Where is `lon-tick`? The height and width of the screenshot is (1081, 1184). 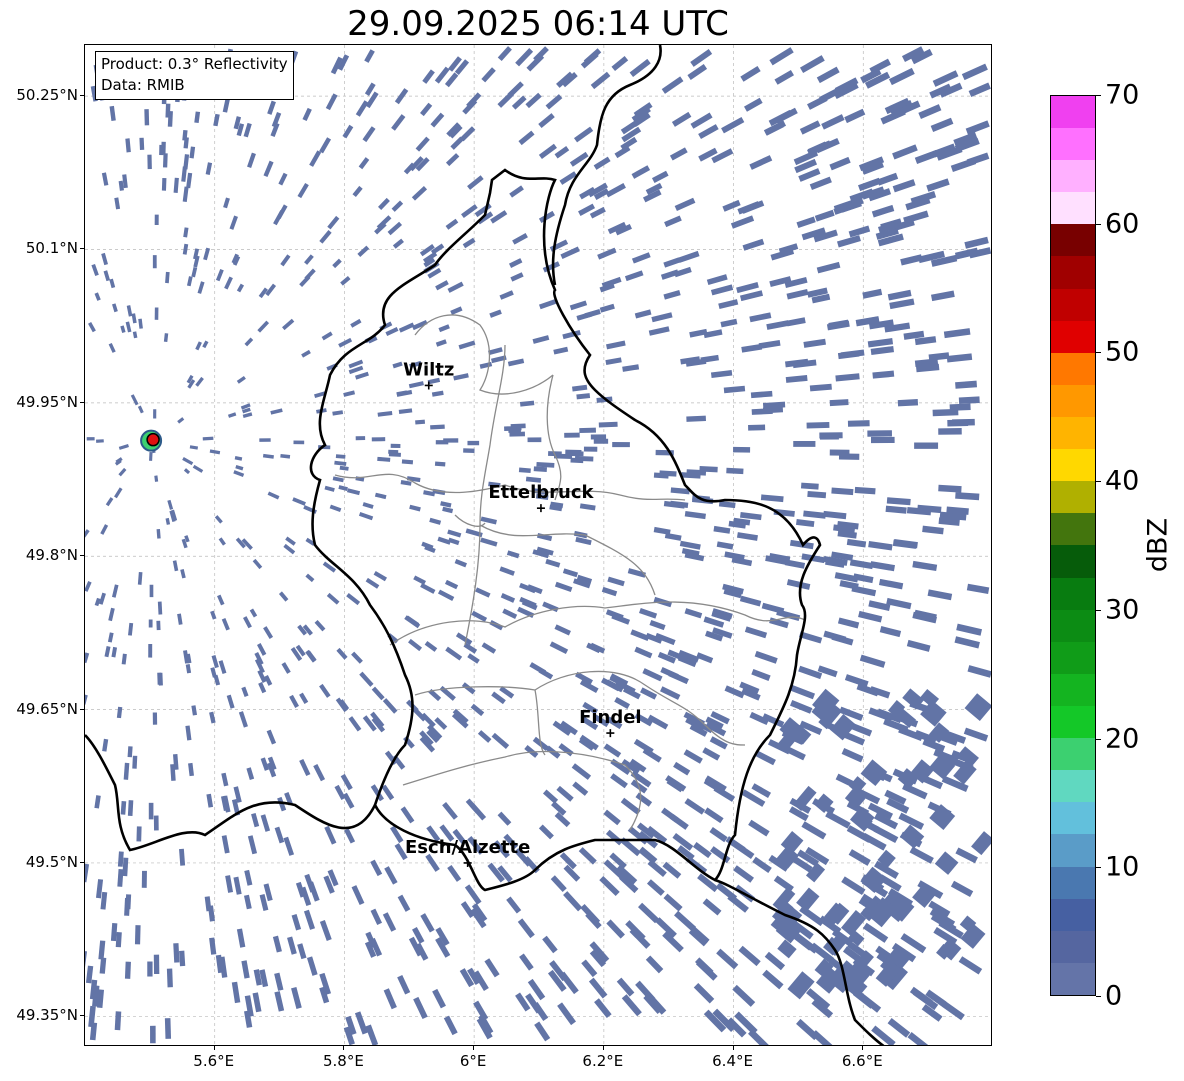 lon-tick is located at coordinates (344, 1048).